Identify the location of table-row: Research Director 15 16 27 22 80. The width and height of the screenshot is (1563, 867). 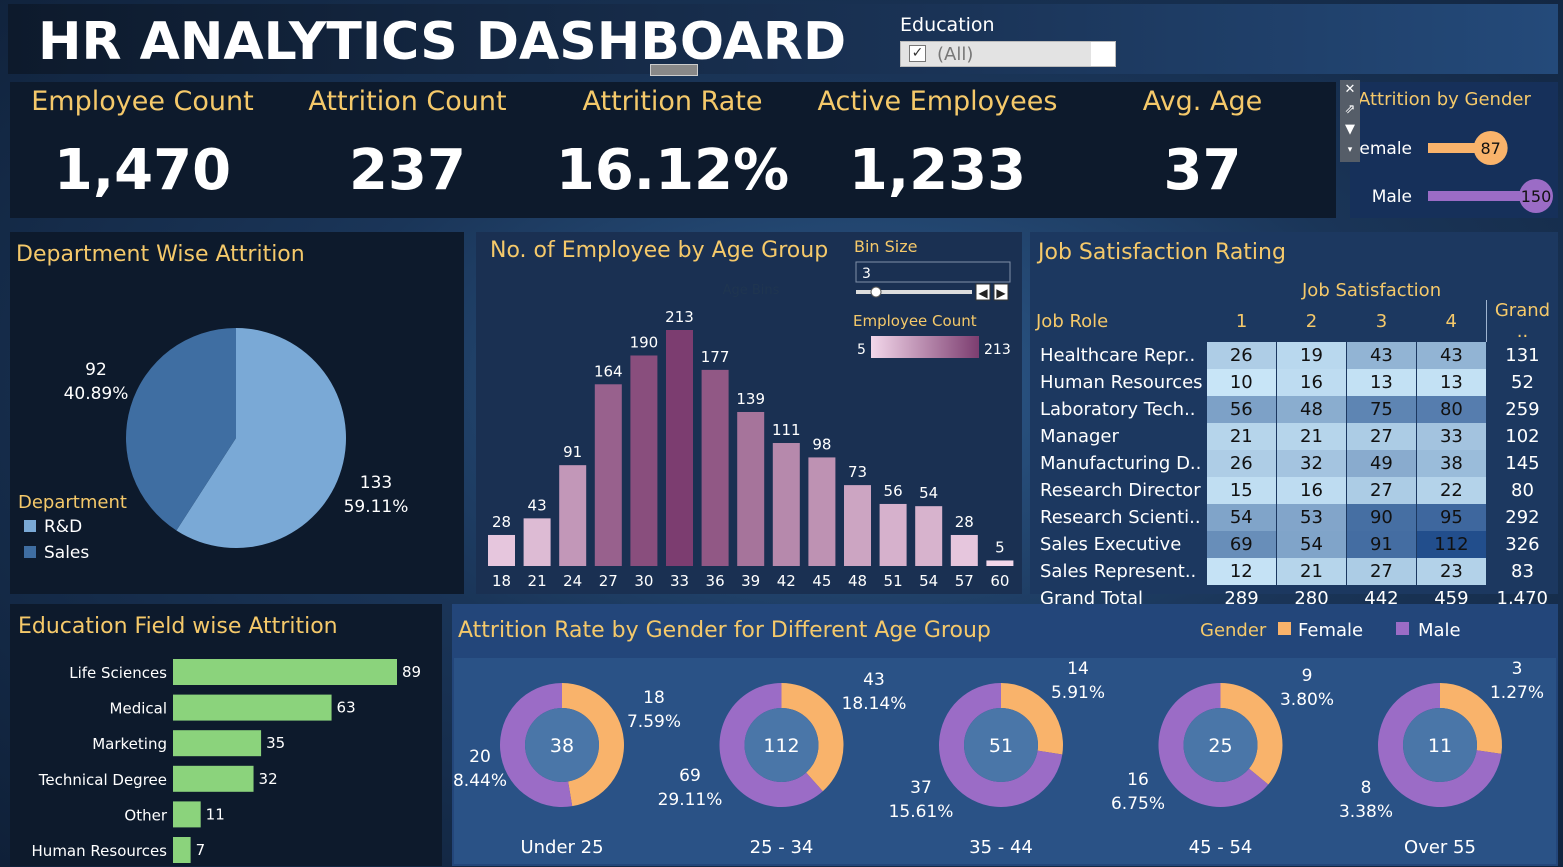
(1297, 490).